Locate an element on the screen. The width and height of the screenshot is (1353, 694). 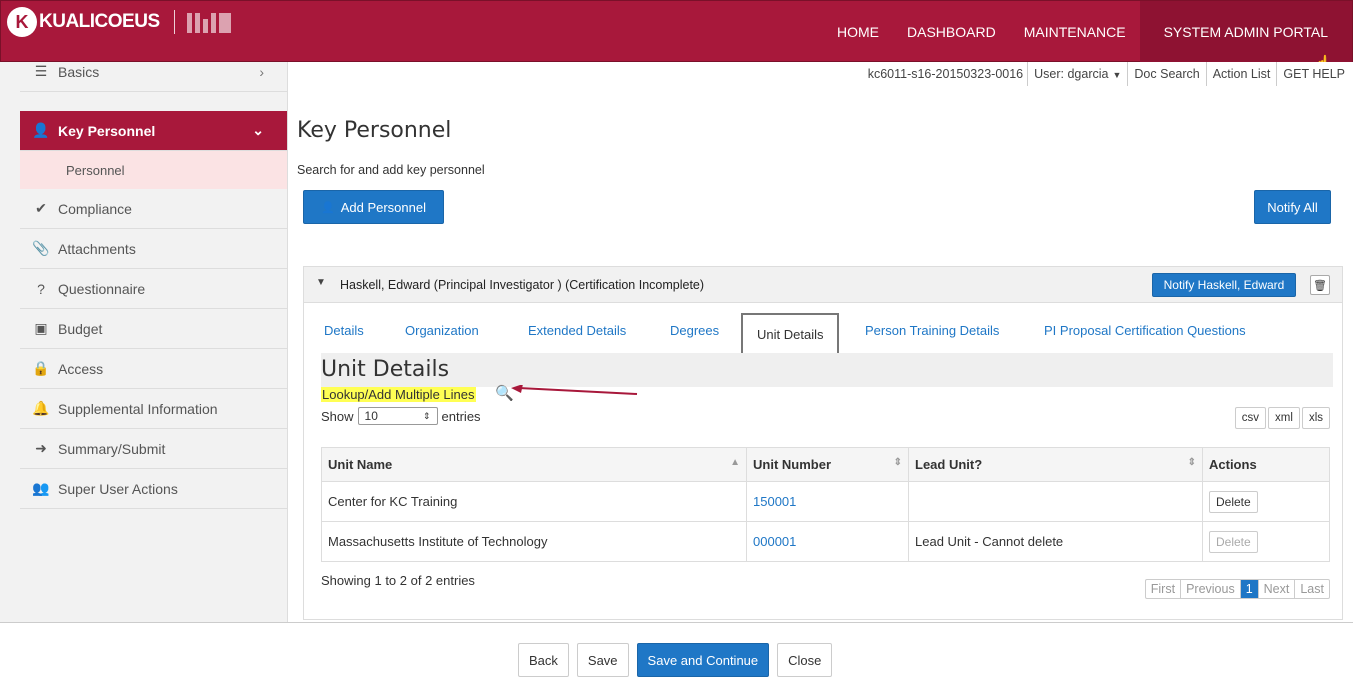
save-button: Save is located at coordinates (602, 660).